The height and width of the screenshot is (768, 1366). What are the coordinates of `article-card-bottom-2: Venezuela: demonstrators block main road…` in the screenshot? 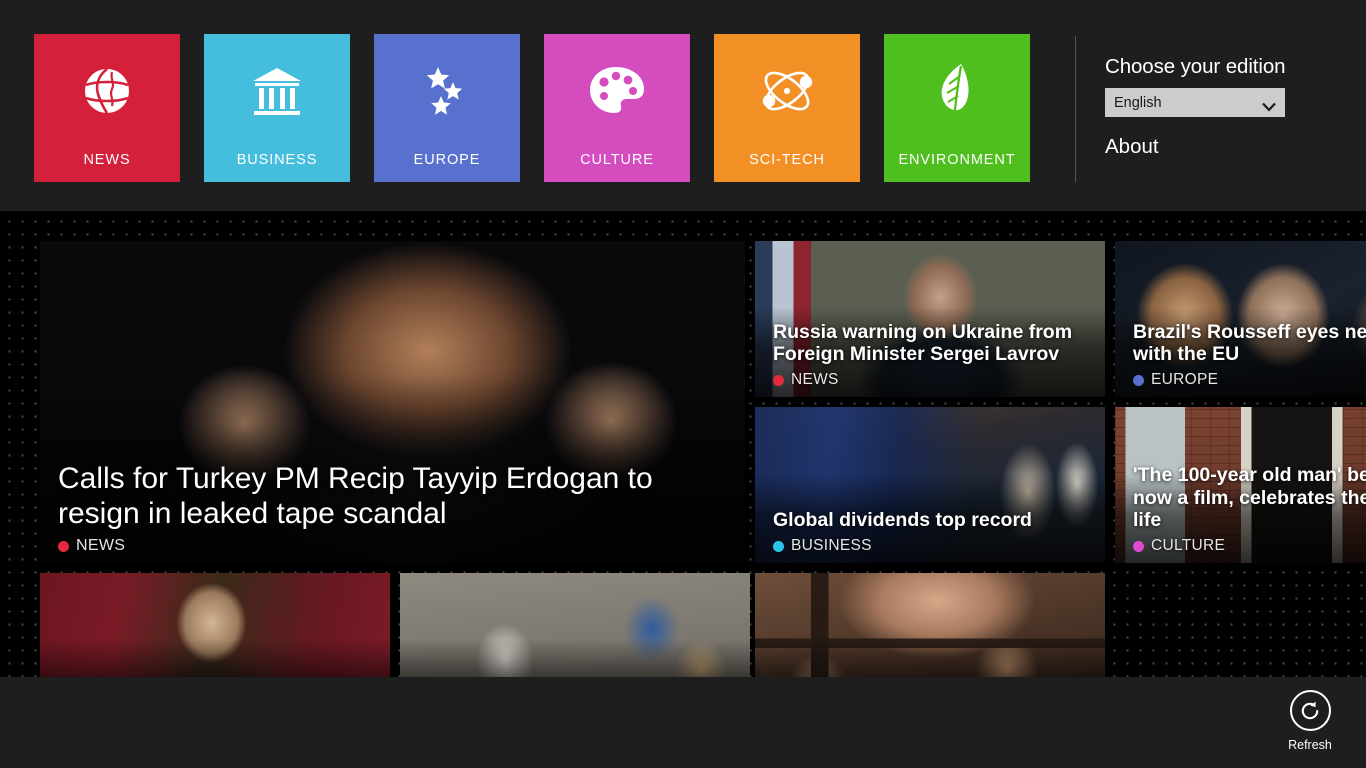 It's located at (575, 625).